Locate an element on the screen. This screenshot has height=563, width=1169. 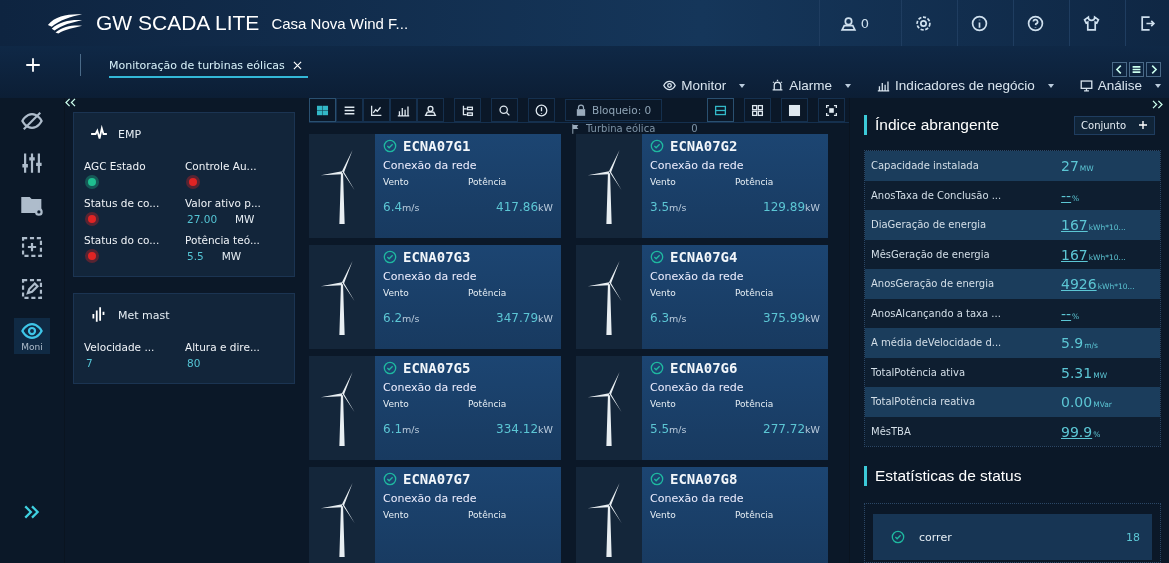
grid-view-button is located at coordinates (322, 110).